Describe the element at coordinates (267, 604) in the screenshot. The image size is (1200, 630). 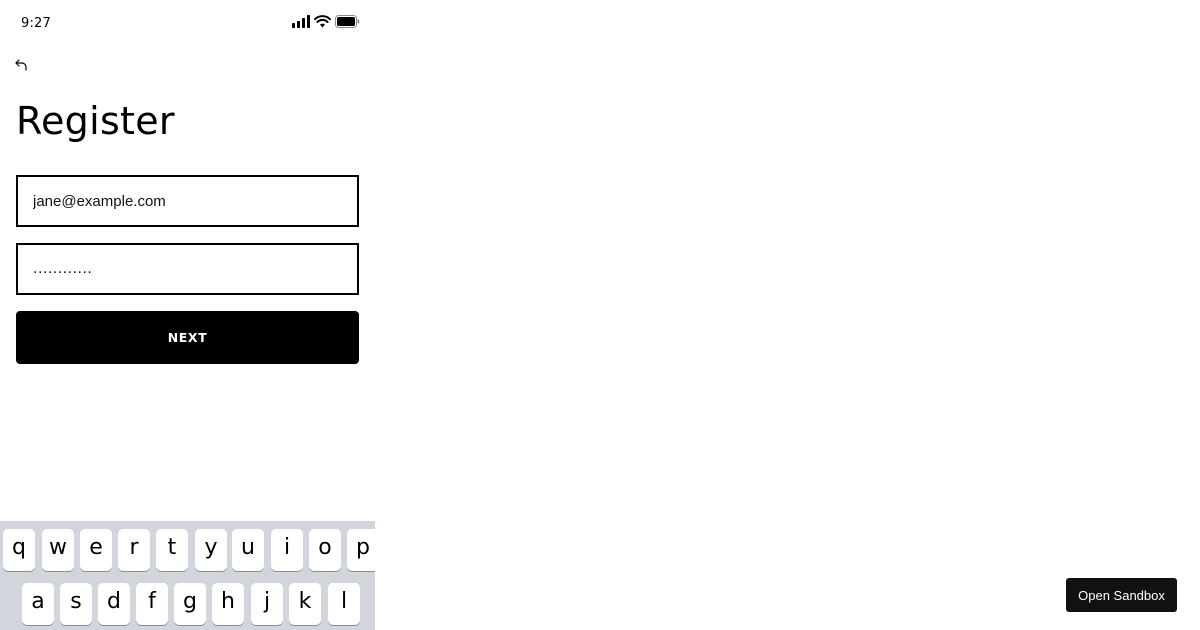
I see `key-j: j` at that location.